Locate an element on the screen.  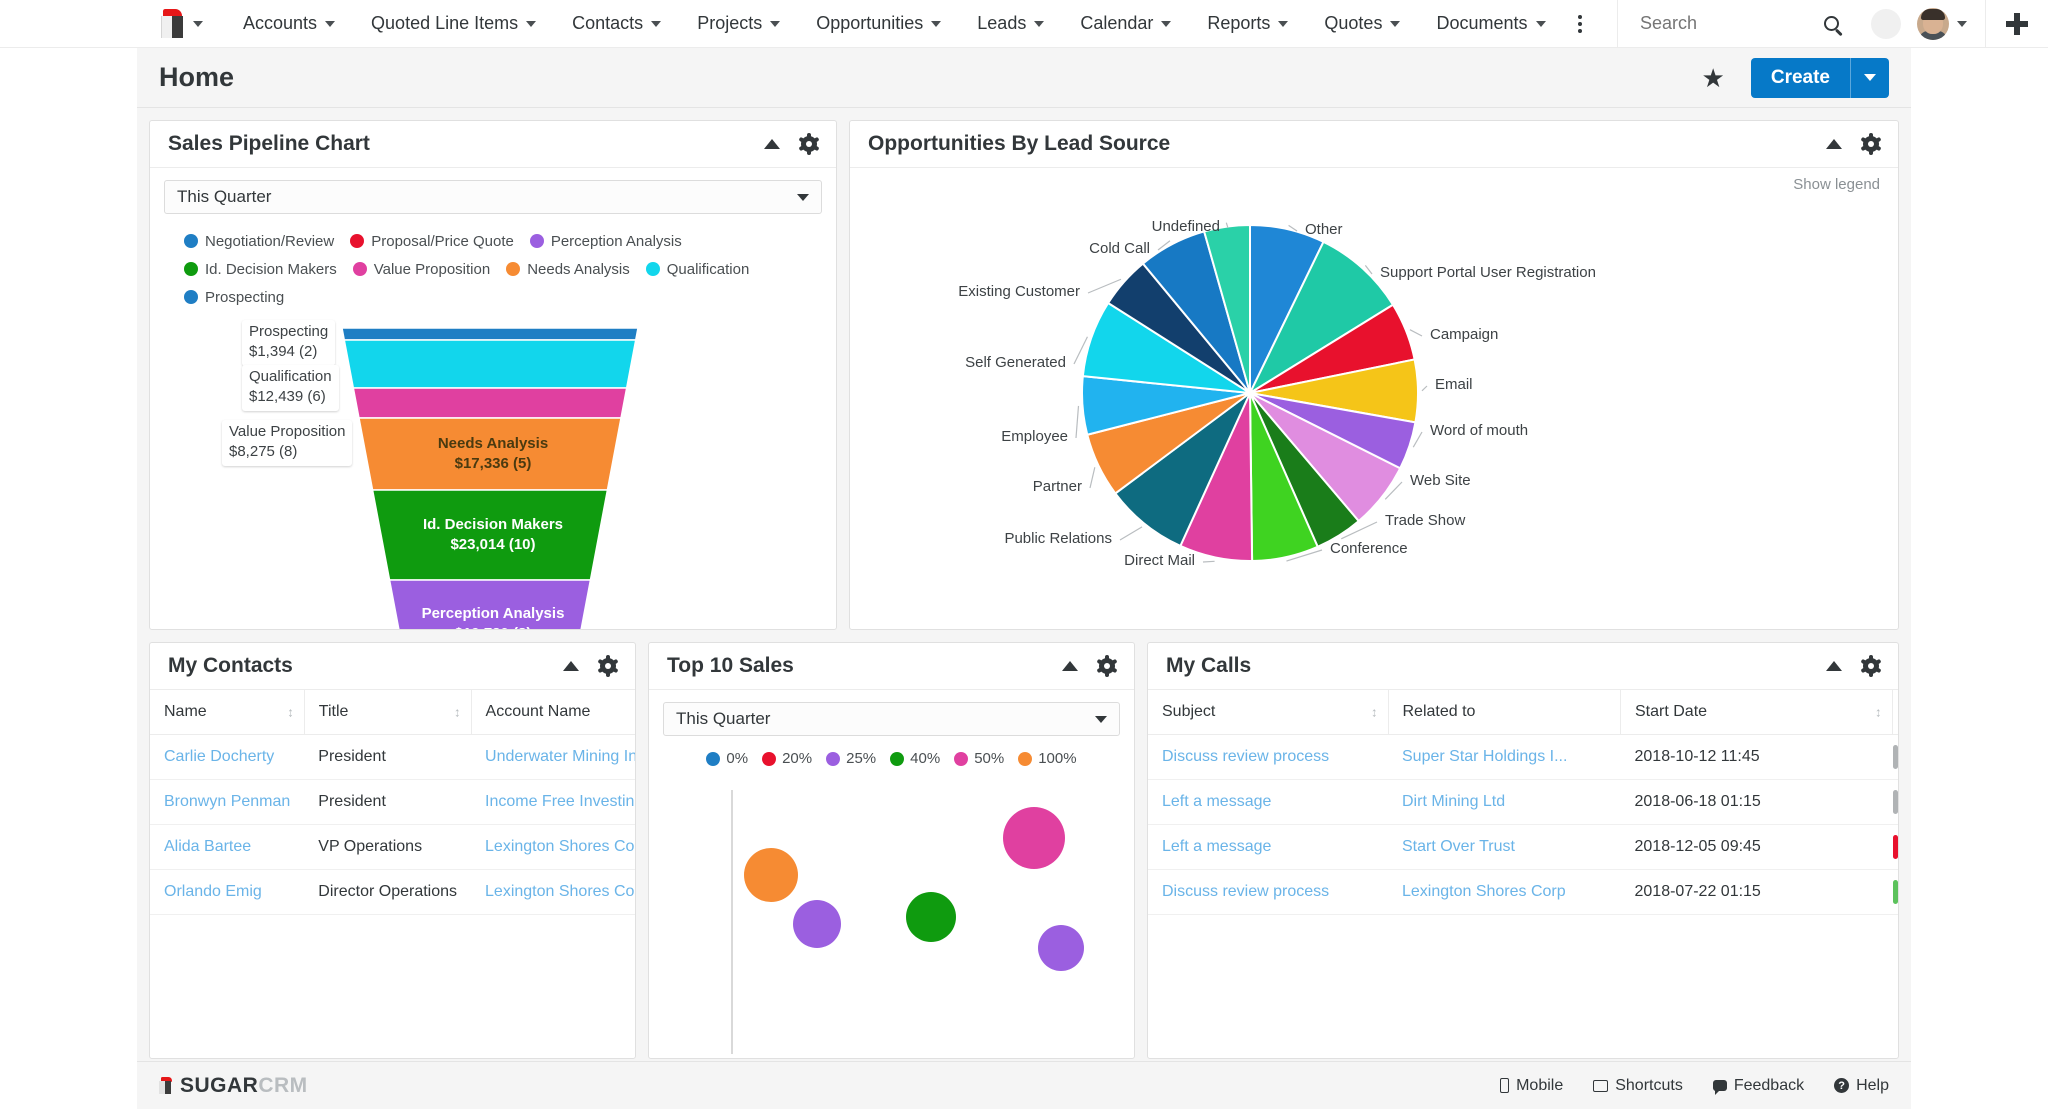
account-name-link: Underwater Mining Inc. is located at coordinates (560, 756).